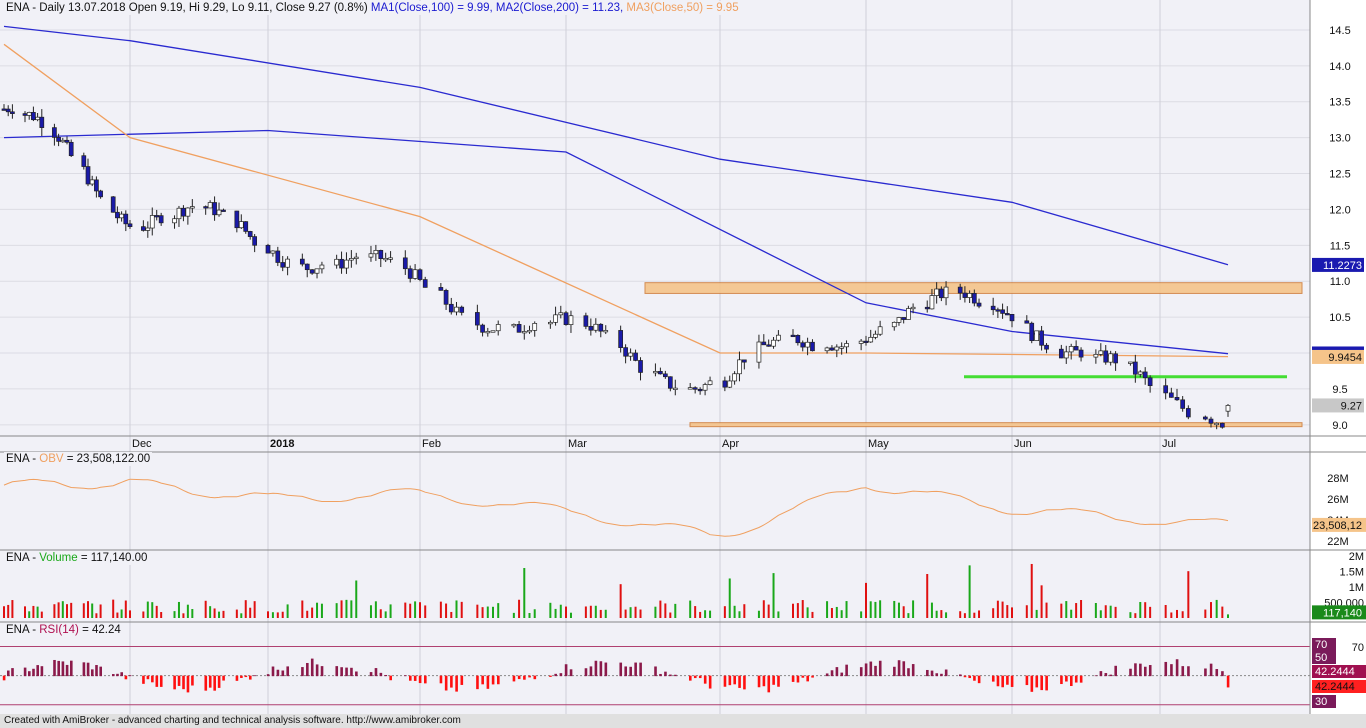 This screenshot has height=728, width=1366. Describe the element at coordinates (1358, 648) in the screenshot. I see `rsi-tick-70: 70` at that location.